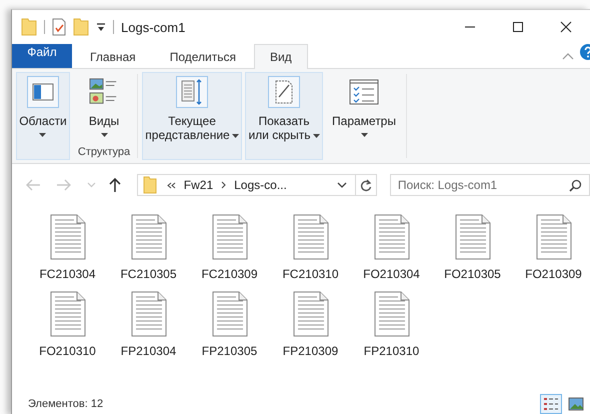  What do you see at coordinates (551, 404) in the screenshot?
I see `details-view-button` at bounding box center [551, 404].